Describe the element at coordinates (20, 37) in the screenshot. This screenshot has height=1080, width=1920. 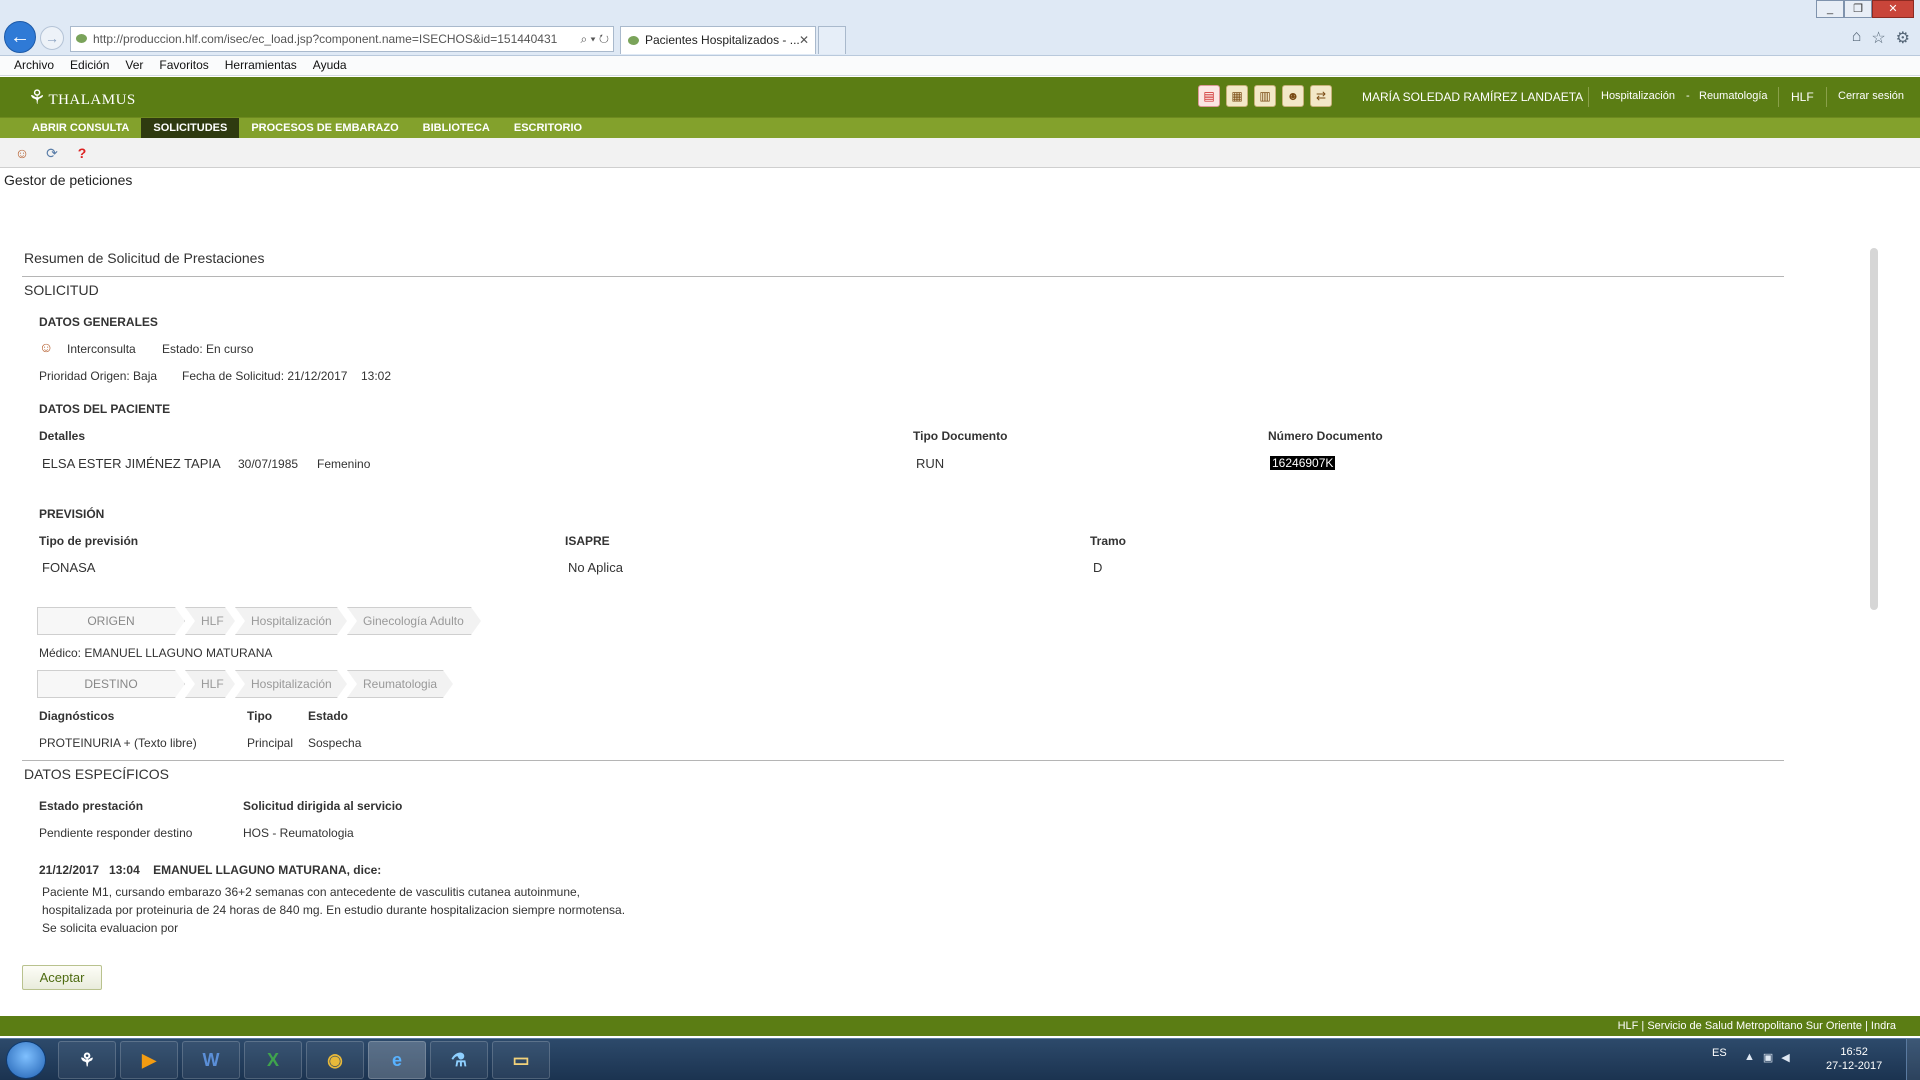
I see `back-button: ←` at that location.